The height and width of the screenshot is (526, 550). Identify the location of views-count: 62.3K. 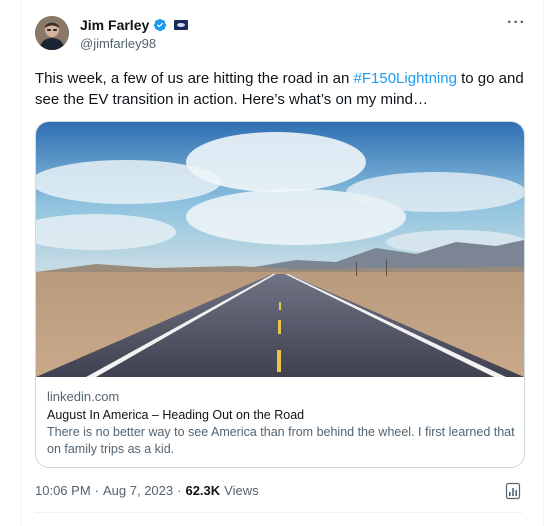
(203, 490).